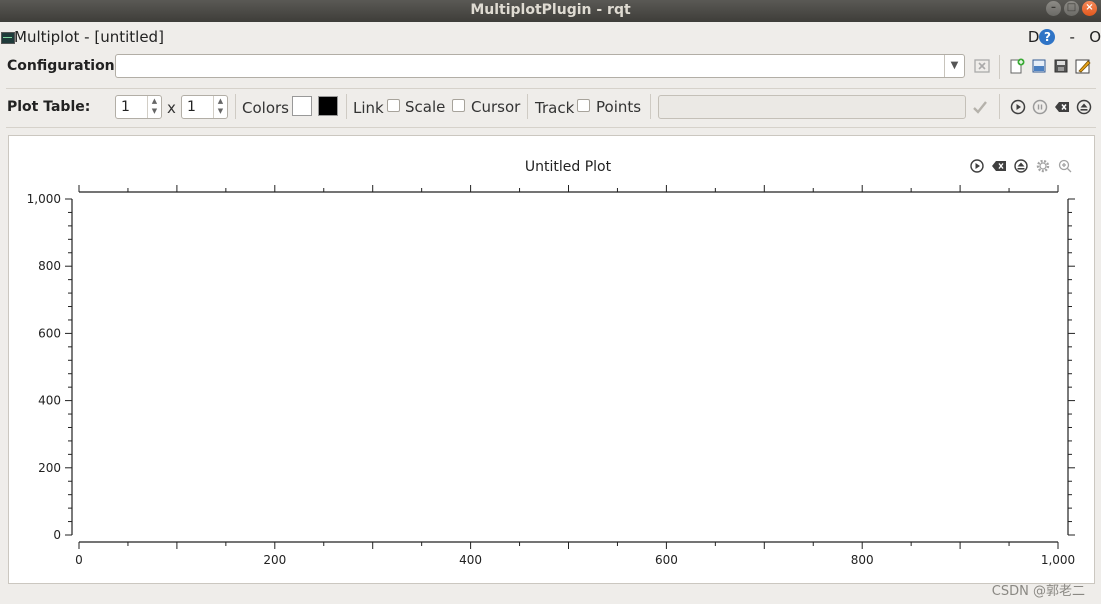 Image resolution: width=1101 pixels, height=604 pixels. Describe the element at coordinates (812, 107) in the screenshot. I see `plot-topic-field` at that location.